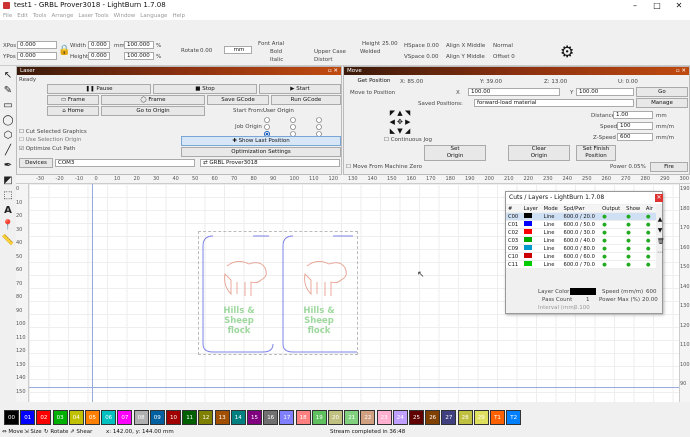 The height and width of the screenshot is (437, 690). I want to click on port-select: COM3, so click(125, 163).